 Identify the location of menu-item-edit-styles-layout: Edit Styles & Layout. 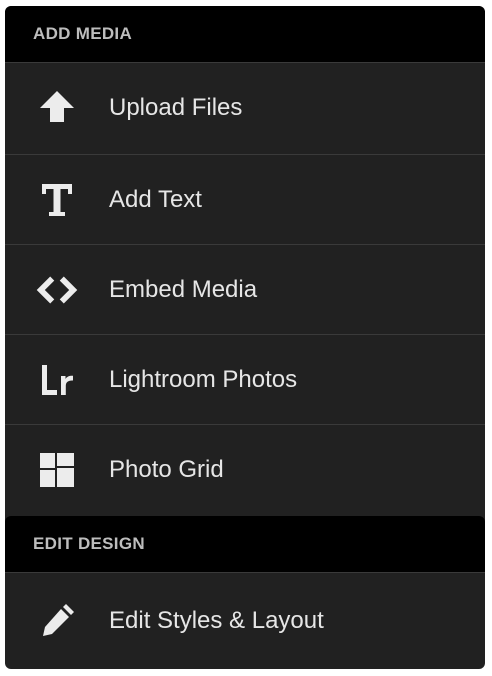
(245, 620).